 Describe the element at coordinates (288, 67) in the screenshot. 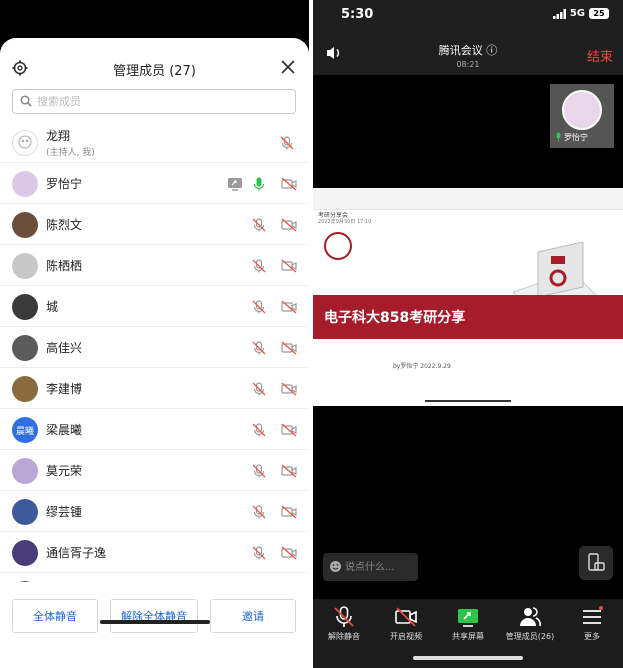

I see `close-icon` at that location.